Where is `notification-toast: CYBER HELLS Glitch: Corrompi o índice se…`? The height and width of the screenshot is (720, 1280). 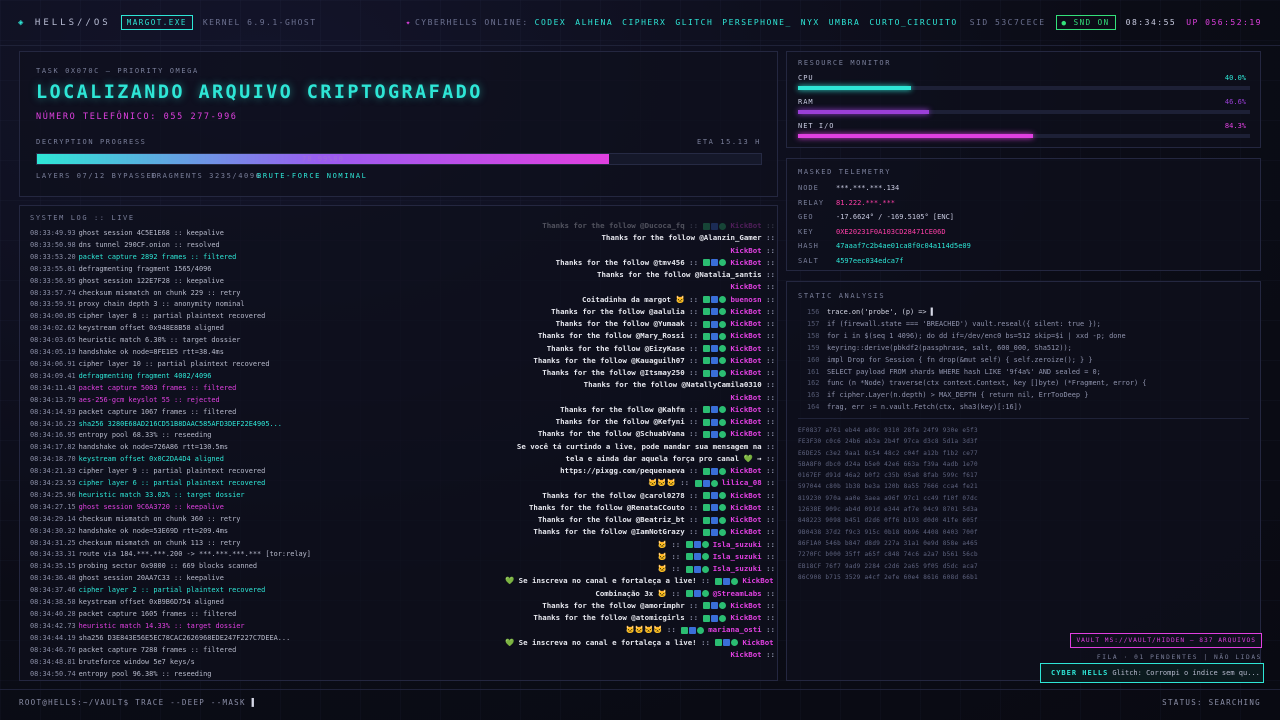 notification-toast: CYBER HELLS Glitch: Corrompi o índice se… is located at coordinates (1152, 673).